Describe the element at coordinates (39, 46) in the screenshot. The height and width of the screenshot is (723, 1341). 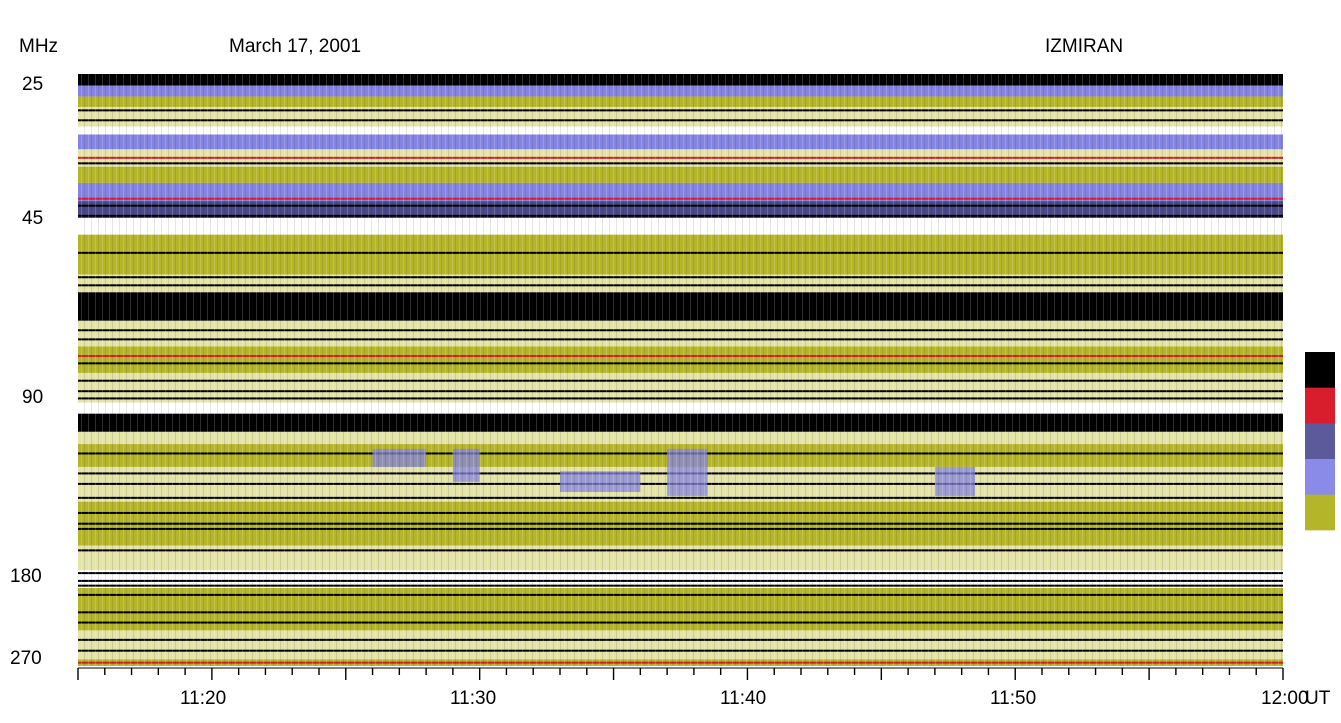
I see `y-axis-unit-label: MHz` at that location.